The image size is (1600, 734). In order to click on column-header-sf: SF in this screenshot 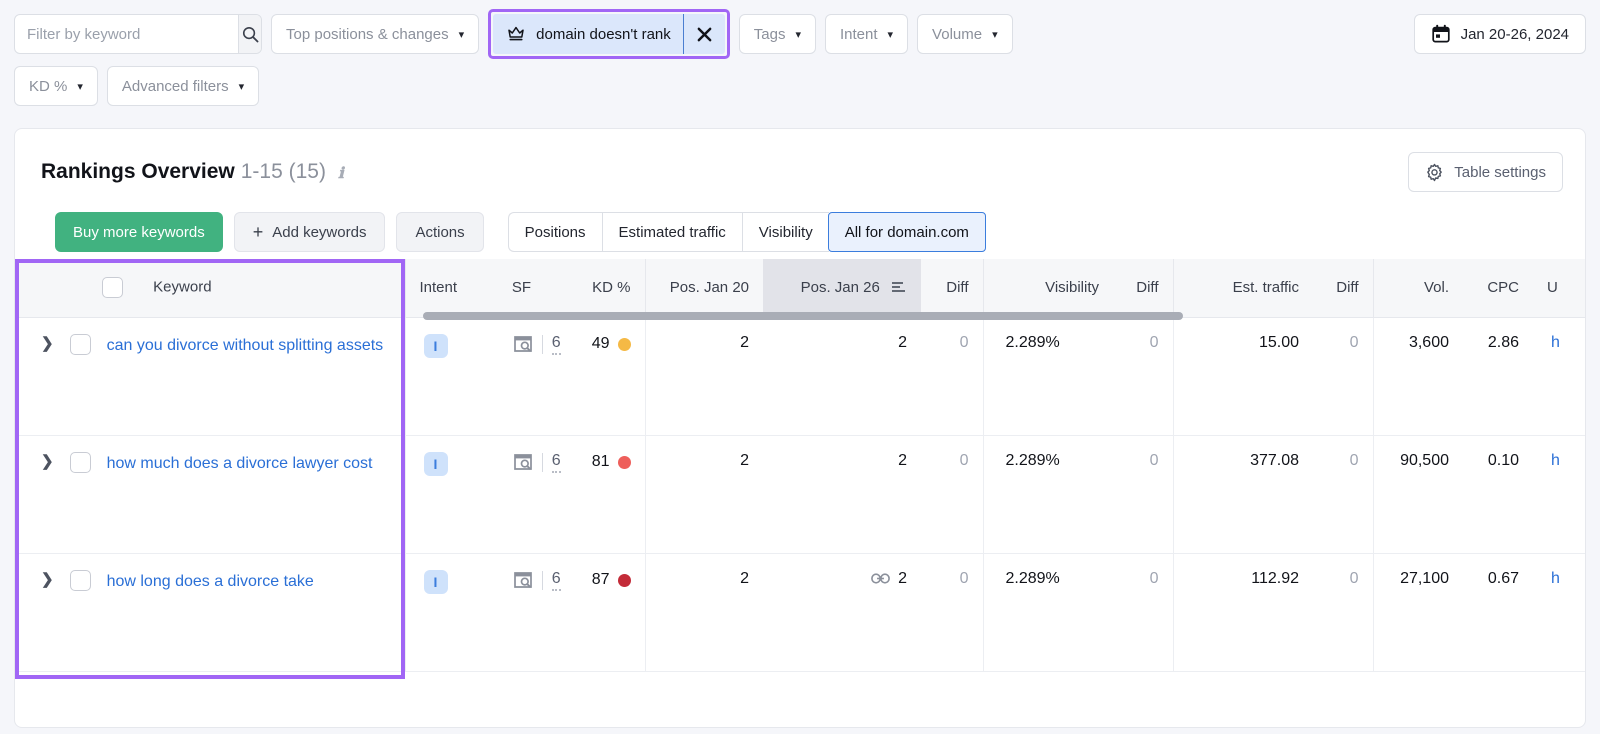, I will do `click(506, 288)`.